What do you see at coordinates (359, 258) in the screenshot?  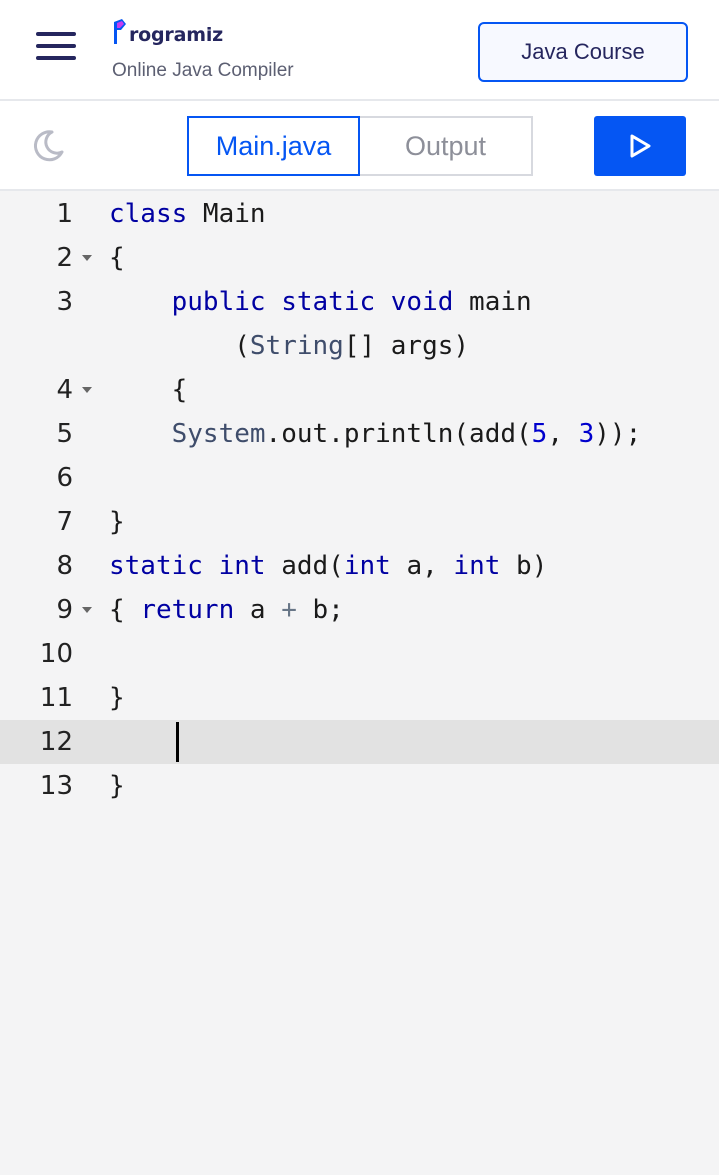 I see `code-line: 2{` at bounding box center [359, 258].